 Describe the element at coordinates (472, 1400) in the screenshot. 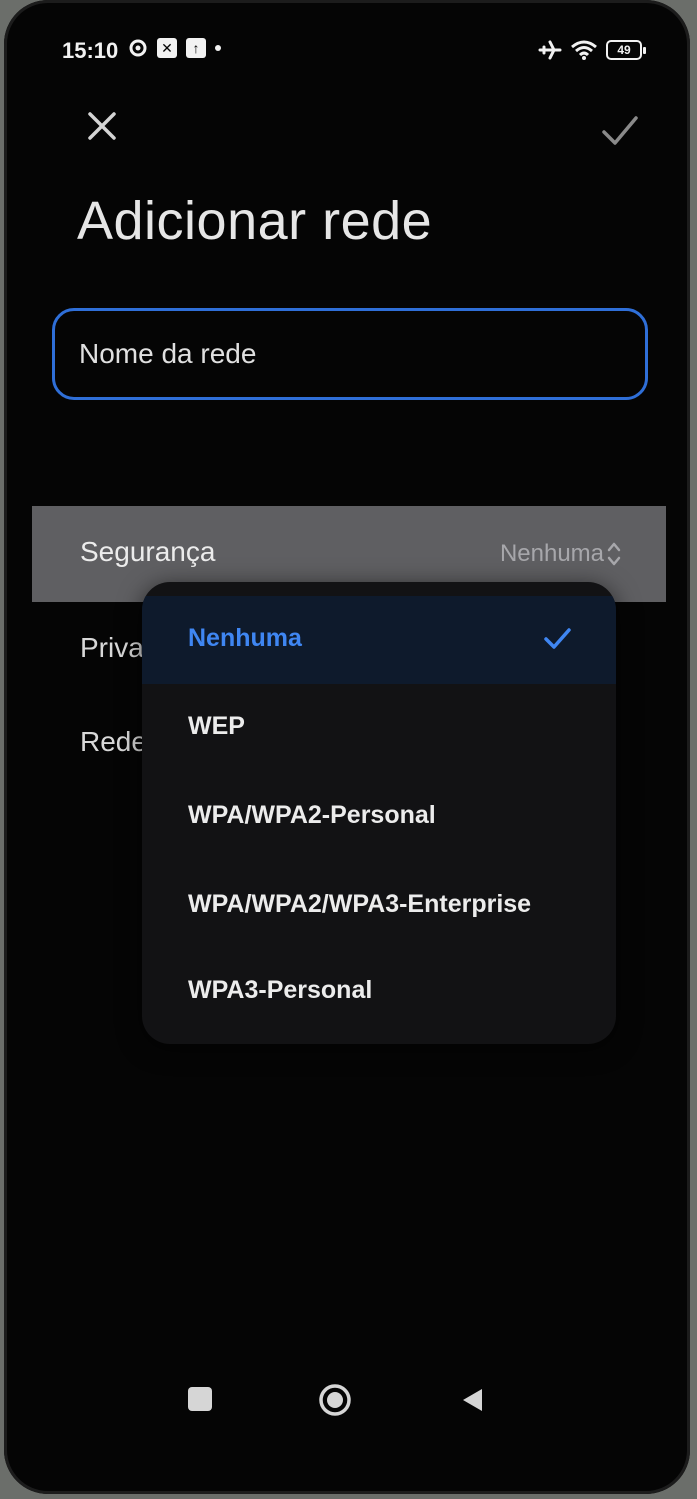

I see `back-icon` at that location.